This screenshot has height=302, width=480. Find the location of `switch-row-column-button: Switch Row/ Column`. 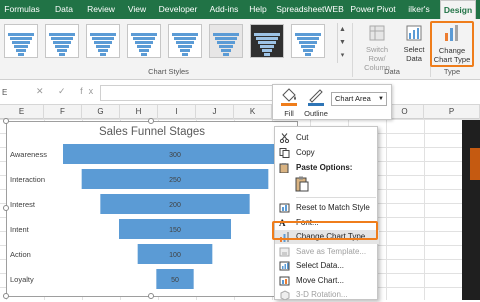

switch-row-column-button: Switch Row/ Column is located at coordinates (377, 48).